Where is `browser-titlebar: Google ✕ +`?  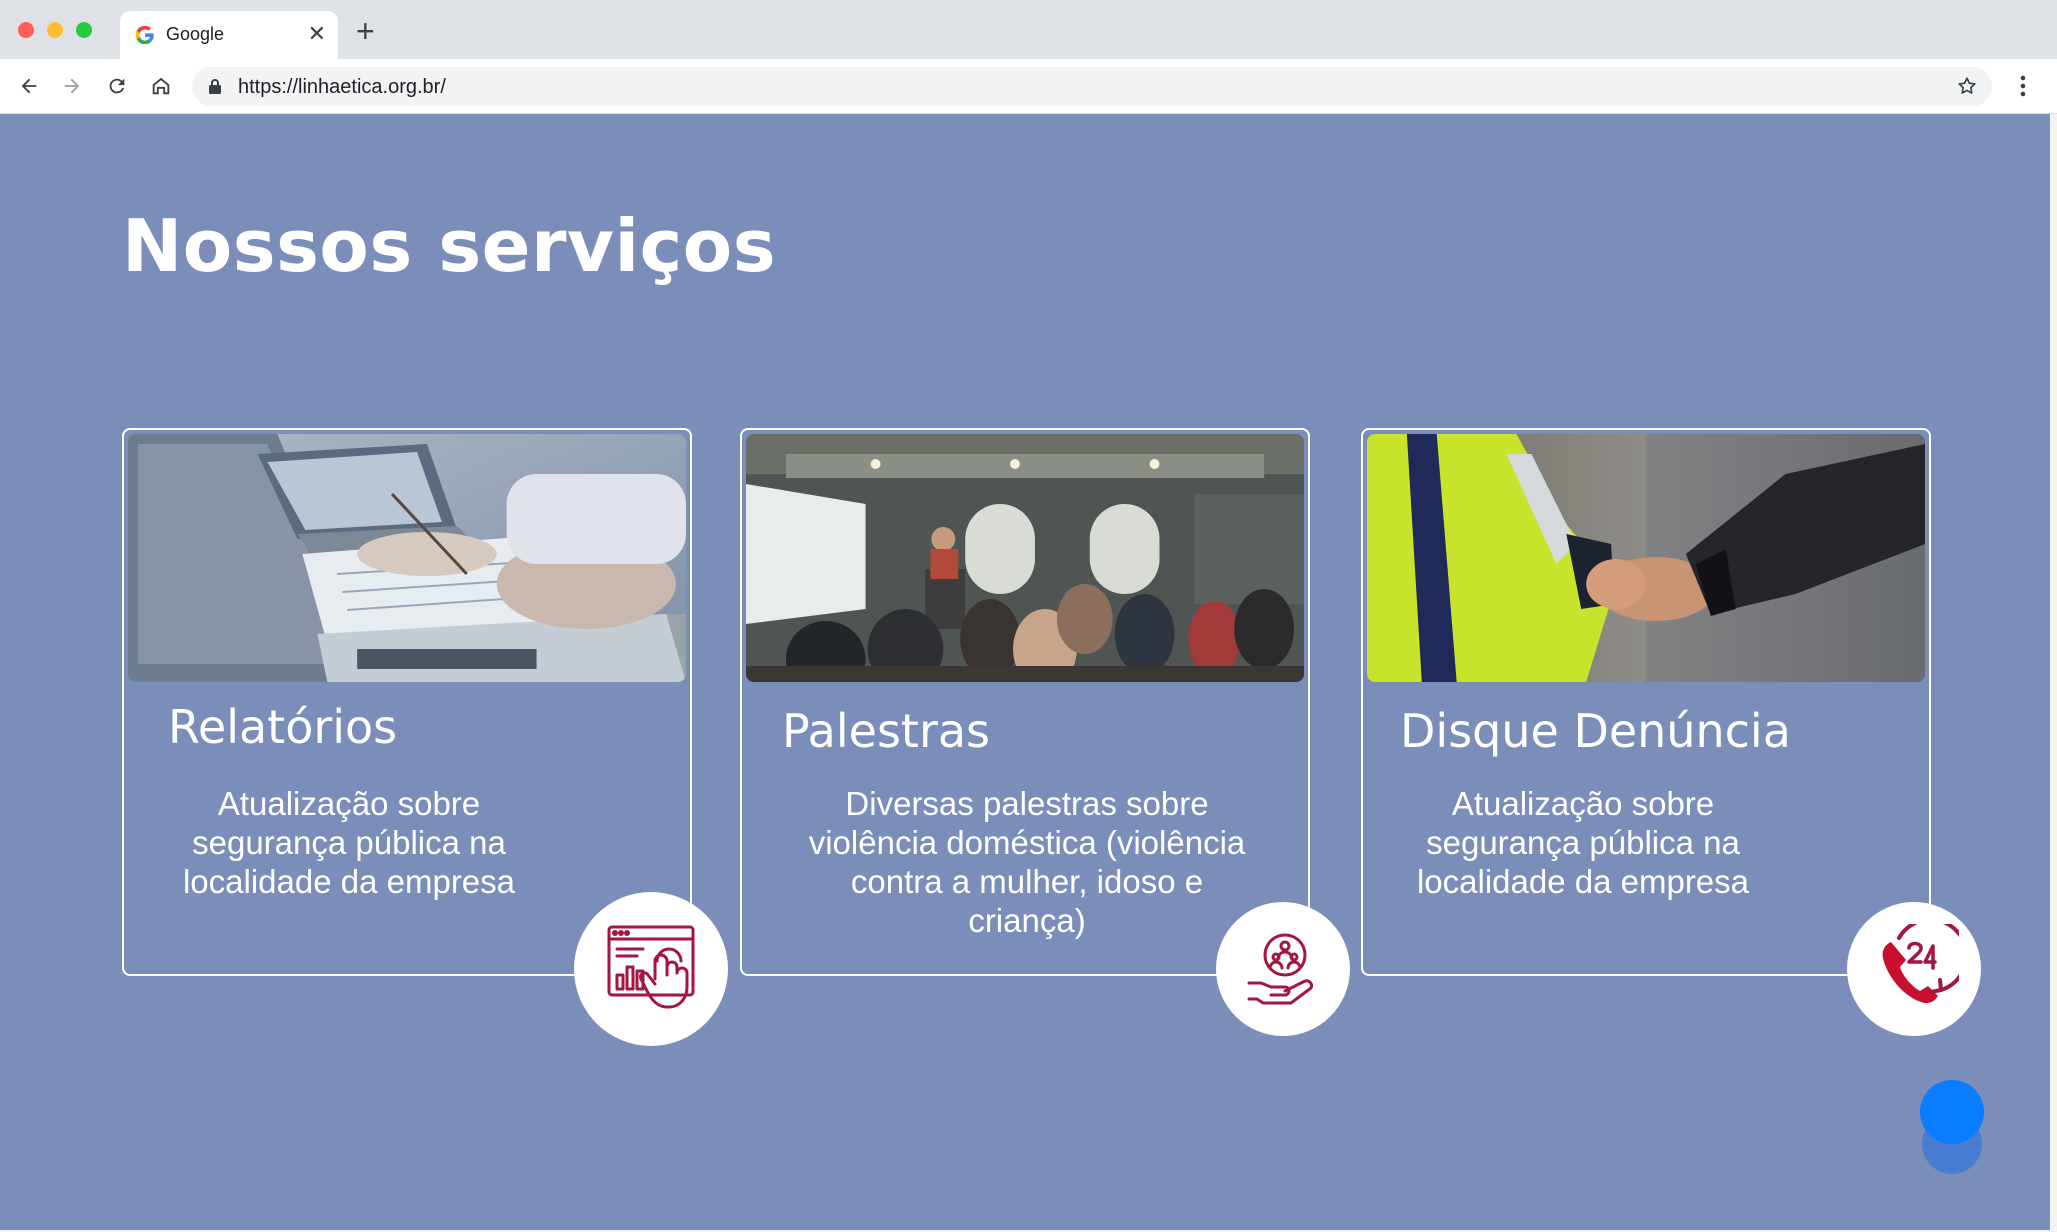
browser-titlebar: Google ✕ + is located at coordinates (1028, 29).